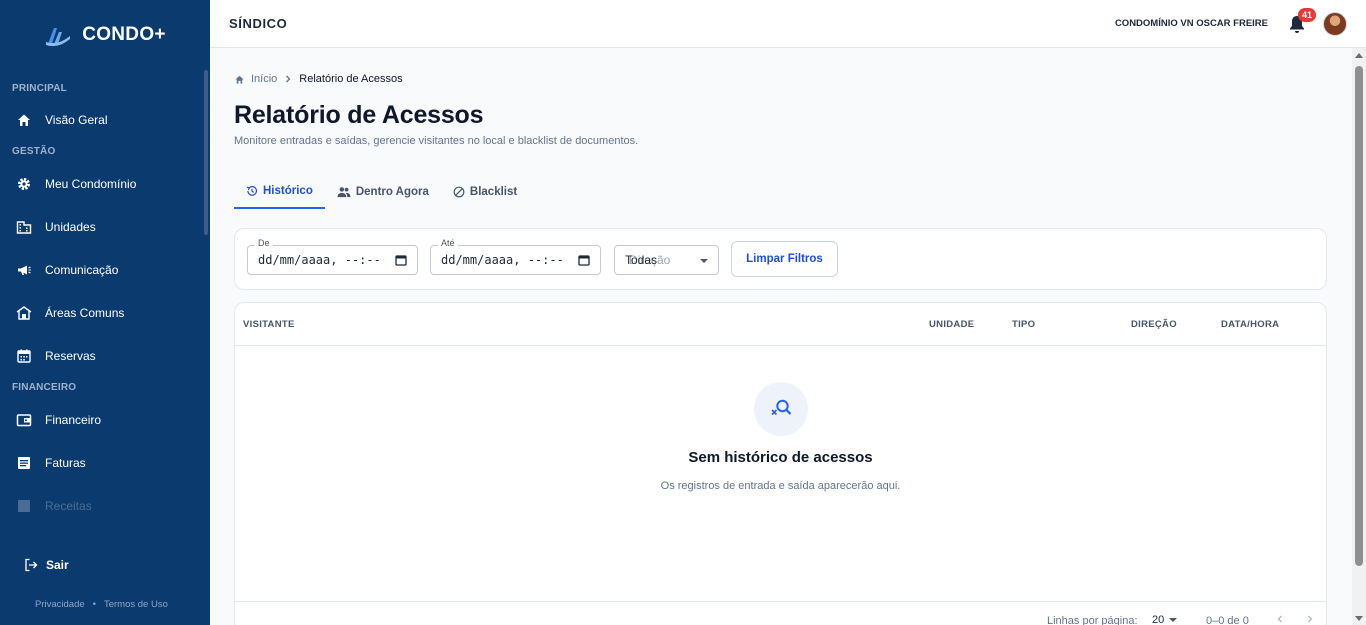  Describe the element at coordinates (392, 192) in the screenshot. I see `tab-label: Dentro Agora` at that location.